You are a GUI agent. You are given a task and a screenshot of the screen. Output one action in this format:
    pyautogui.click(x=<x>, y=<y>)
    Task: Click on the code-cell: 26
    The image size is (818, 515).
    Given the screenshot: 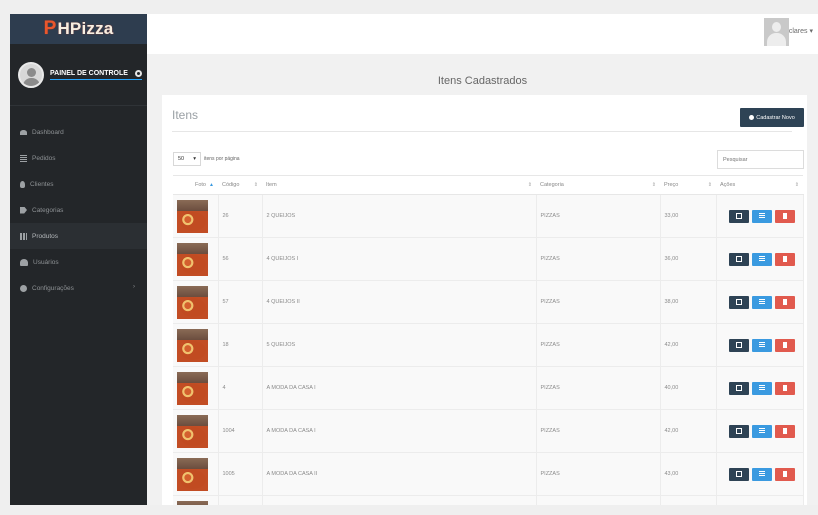 What is the action you would take?
    pyautogui.click(x=240, y=216)
    